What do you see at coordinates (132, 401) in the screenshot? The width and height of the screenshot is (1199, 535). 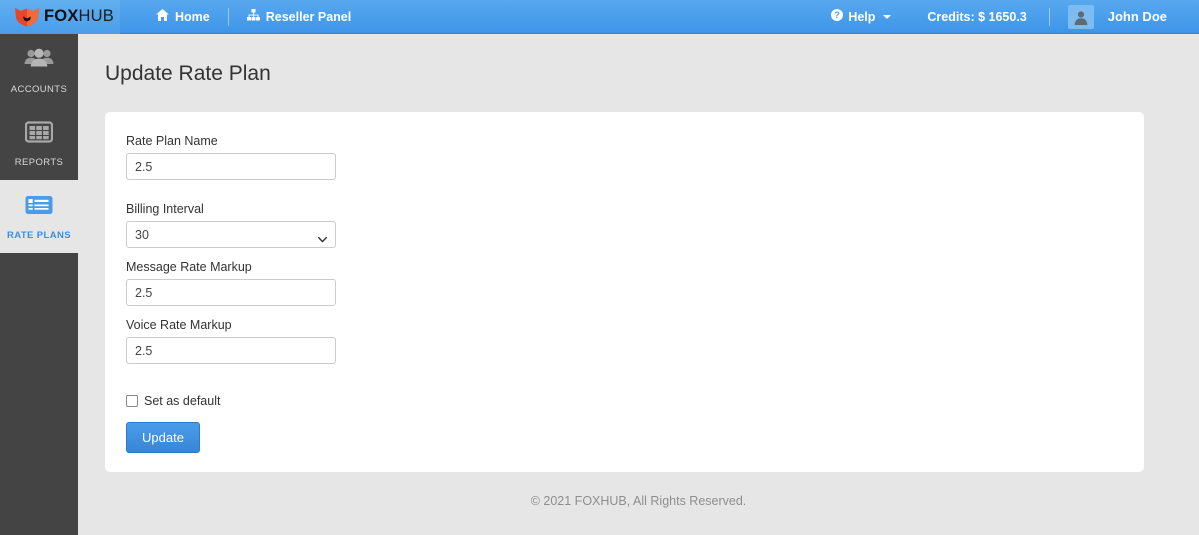 I see `set-as-default-checkbox` at bounding box center [132, 401].